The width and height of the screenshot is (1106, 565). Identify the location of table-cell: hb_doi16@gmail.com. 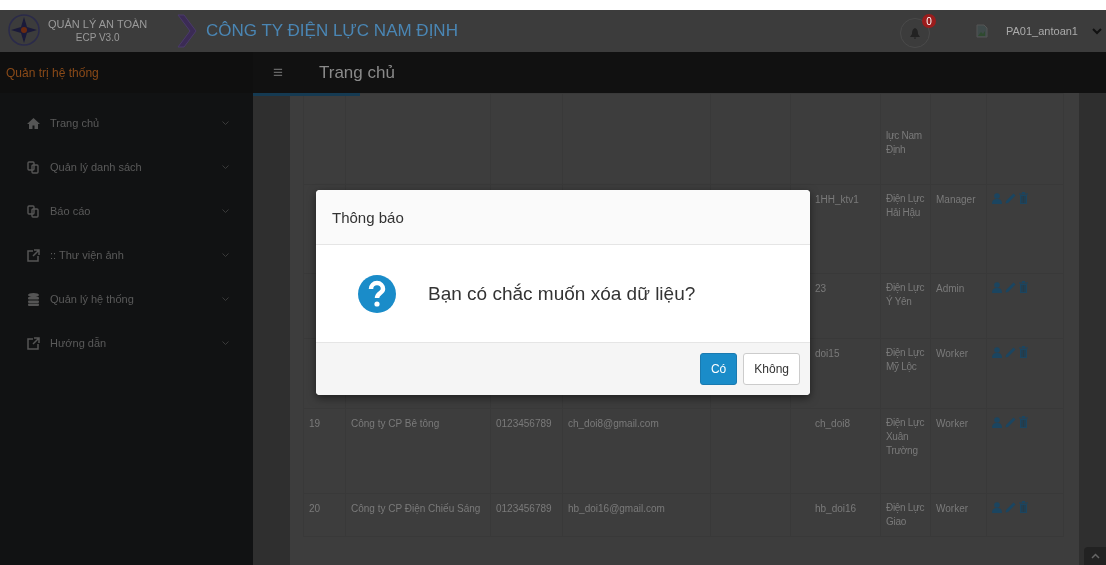
(616, 508).